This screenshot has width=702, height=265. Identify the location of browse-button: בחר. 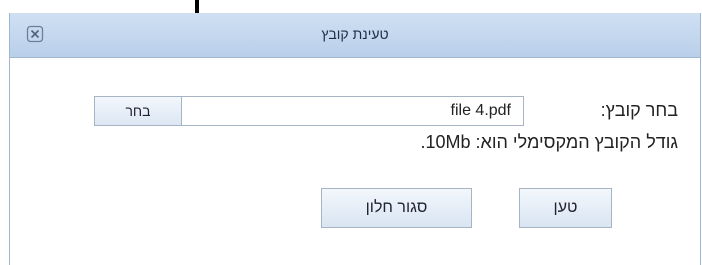
(138, 111).